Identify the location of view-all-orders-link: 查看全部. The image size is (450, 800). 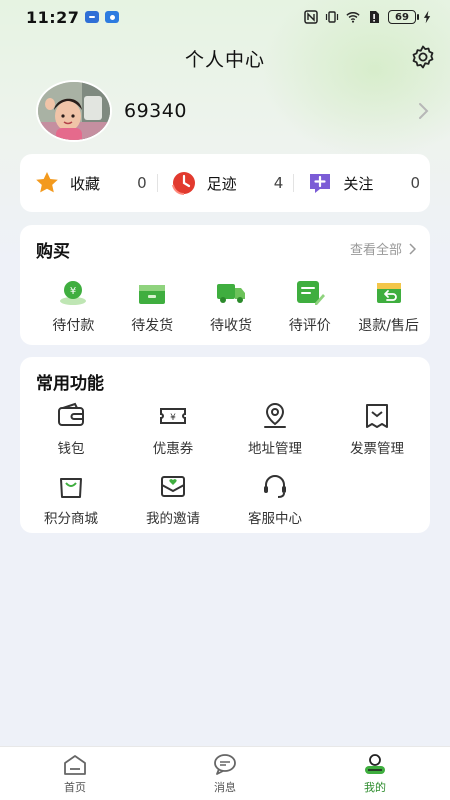
(383, 248).